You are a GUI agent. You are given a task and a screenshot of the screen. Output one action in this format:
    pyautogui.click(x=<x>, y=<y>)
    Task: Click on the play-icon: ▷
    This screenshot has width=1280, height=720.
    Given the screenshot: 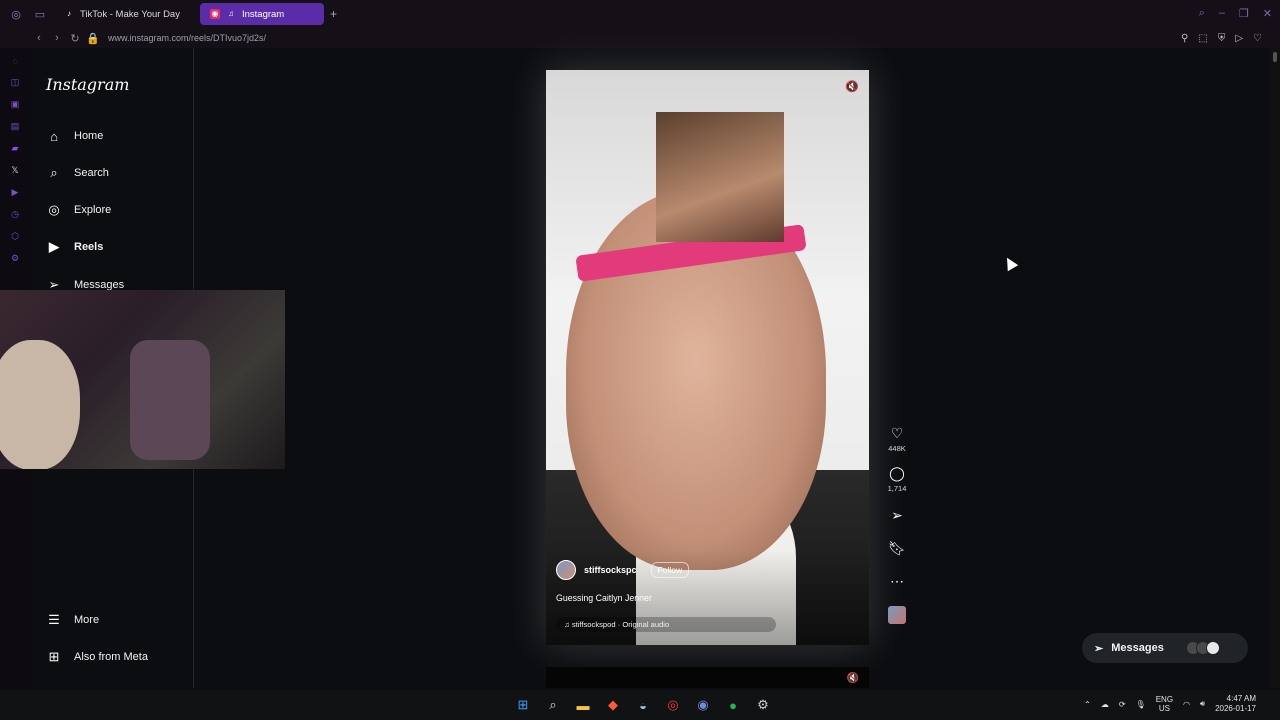 What is the action you would take?
    pyautogui.click(x=1239, y=38)
    